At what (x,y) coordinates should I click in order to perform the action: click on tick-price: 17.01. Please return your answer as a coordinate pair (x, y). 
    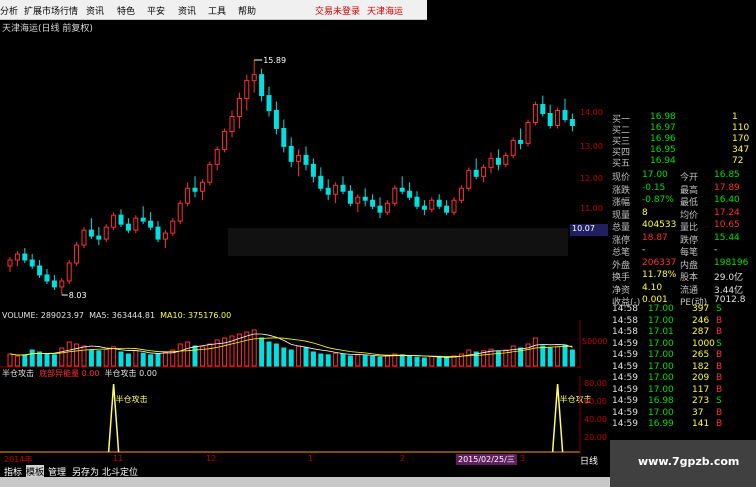
    Looking at the image, I should click on (661, 332).